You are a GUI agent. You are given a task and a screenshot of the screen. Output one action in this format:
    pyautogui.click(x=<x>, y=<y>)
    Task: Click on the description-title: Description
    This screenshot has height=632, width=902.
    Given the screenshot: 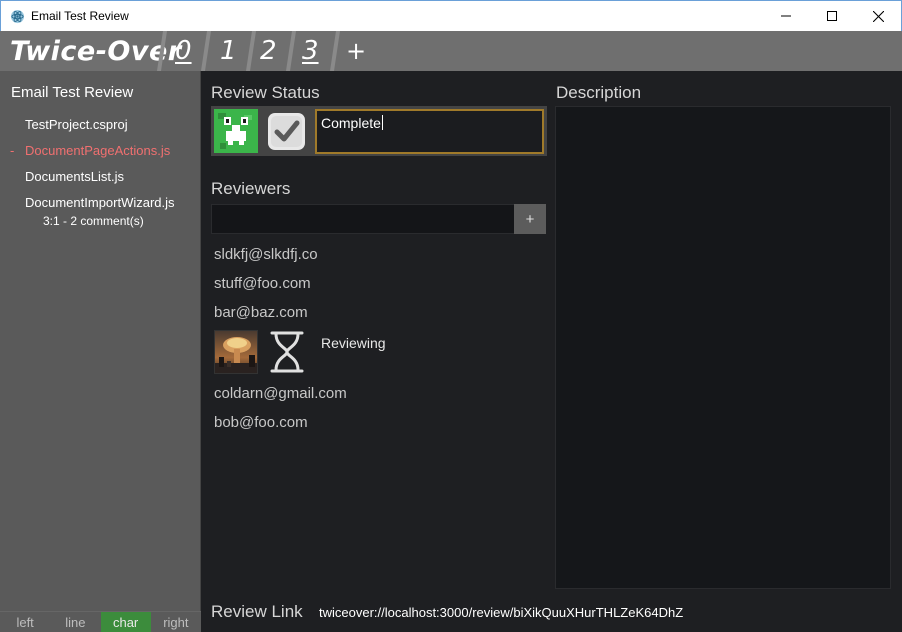 What is the action you would take?
    pyautogui.click(x=599, y=92)
    